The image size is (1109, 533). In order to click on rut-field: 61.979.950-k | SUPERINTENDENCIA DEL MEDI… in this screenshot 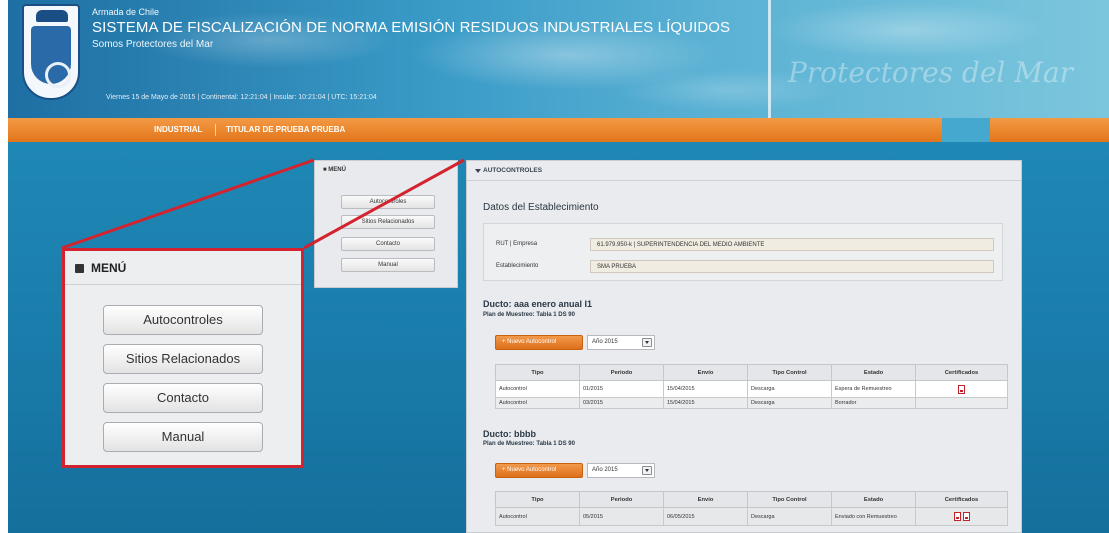, I will do `click(792, 244)`.